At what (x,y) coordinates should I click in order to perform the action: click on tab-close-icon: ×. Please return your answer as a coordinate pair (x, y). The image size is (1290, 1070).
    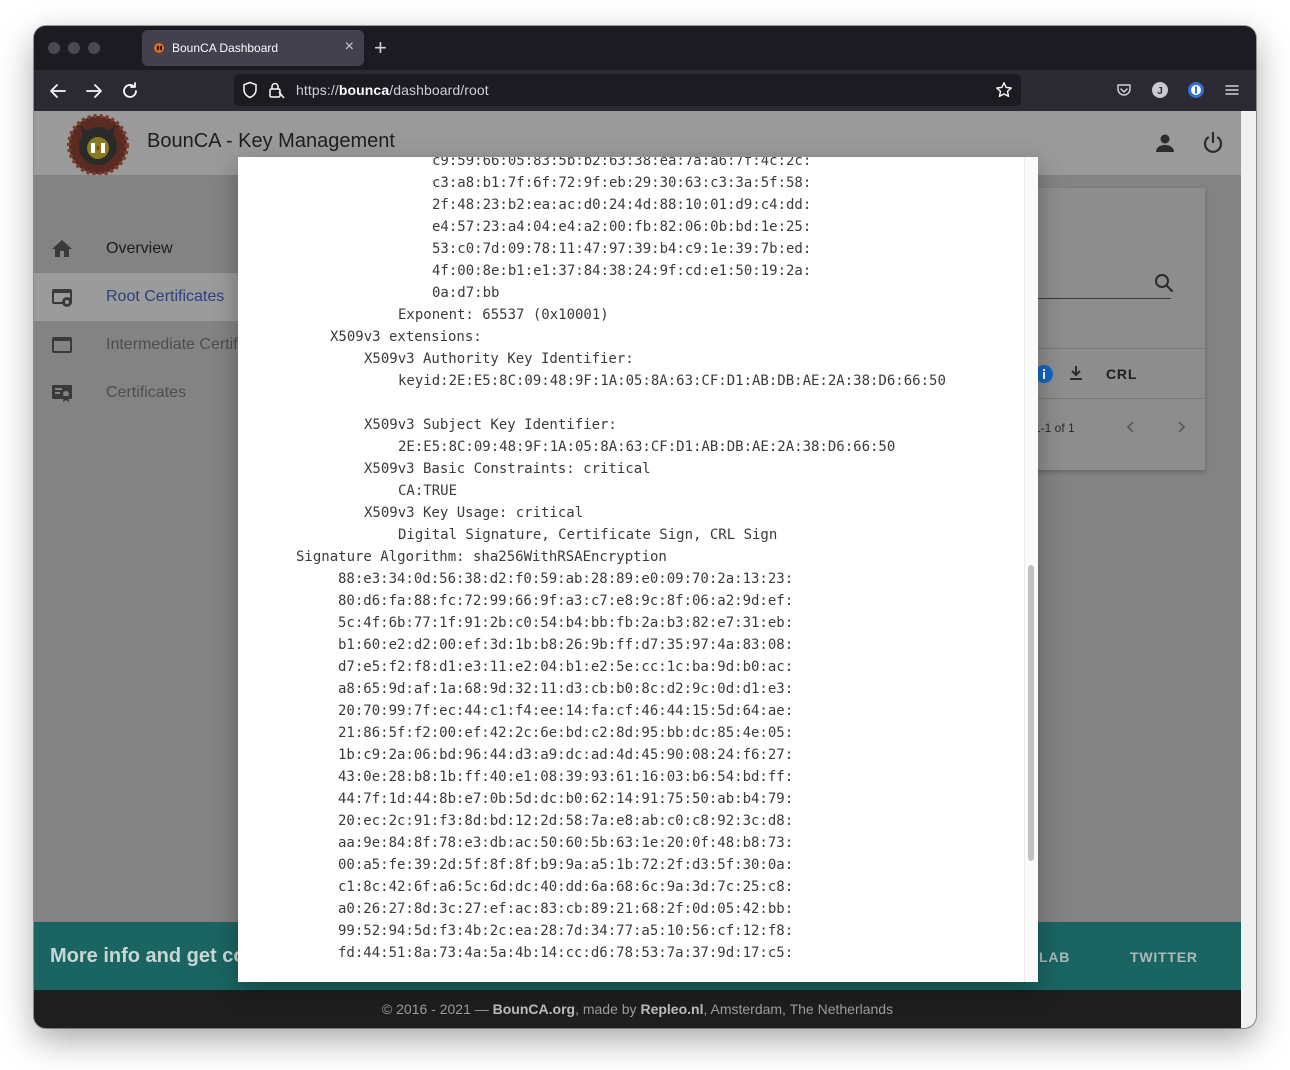
    Looking at the image, I should click on (349, 47).